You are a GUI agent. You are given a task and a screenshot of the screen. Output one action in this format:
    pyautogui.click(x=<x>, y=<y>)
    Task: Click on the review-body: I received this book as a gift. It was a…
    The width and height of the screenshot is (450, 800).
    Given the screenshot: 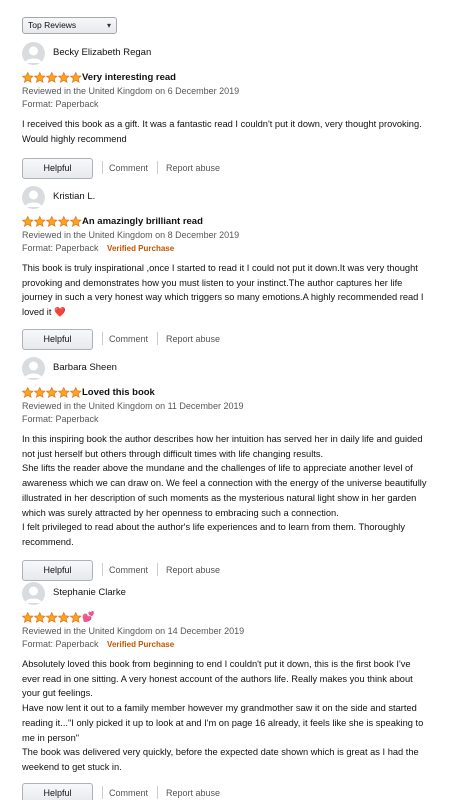 What is the action you would take?
    pyautogui.click(x=222, y=131)
    